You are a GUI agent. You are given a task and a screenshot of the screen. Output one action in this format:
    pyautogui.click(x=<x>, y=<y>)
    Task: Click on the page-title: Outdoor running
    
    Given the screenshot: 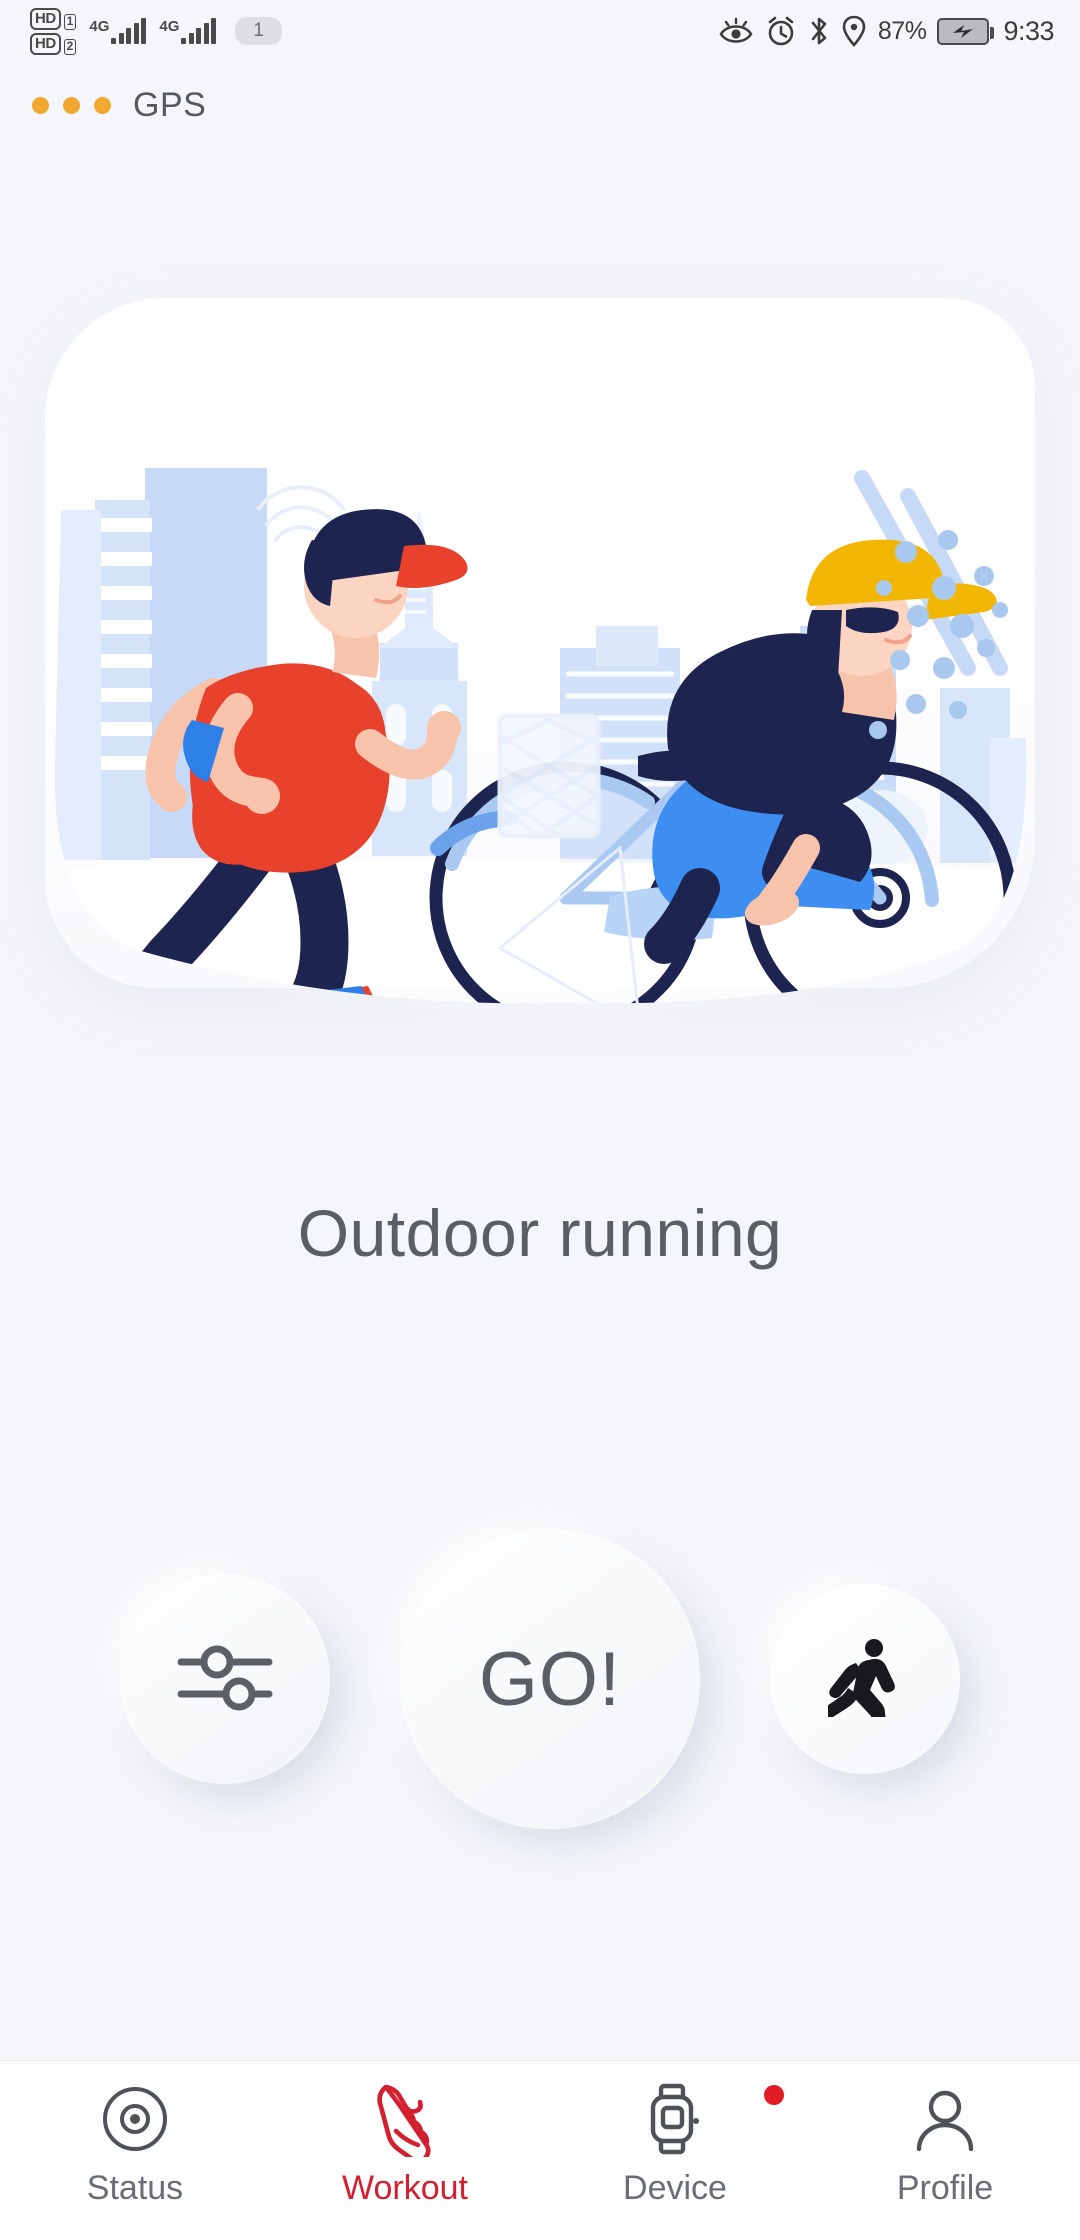 What is the action you would take?
    pyautogui.click(x=540, y=1233)
    